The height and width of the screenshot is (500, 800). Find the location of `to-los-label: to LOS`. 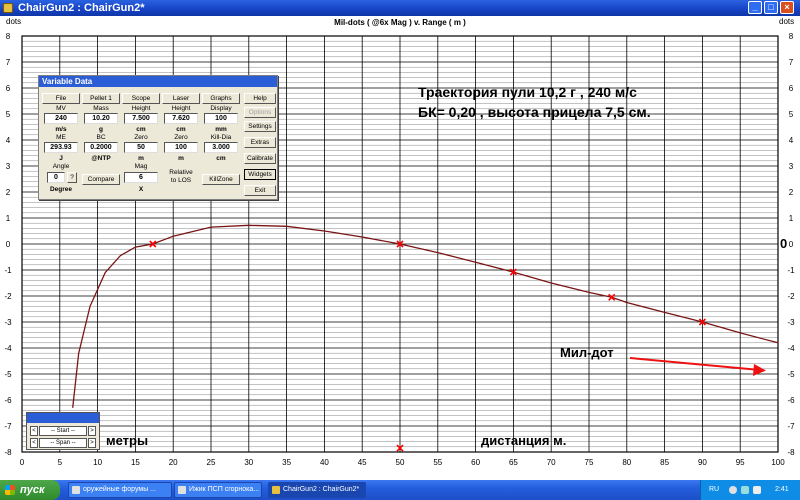

to-los-label: to LOS is located at coordinates (181, 180).